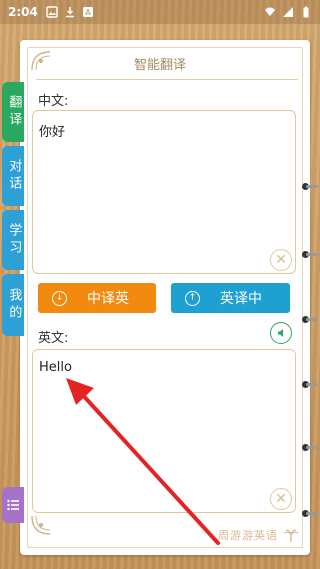 This screenshot has height=569, width=320. I want to click on speaker-icon, so click(280, 333).